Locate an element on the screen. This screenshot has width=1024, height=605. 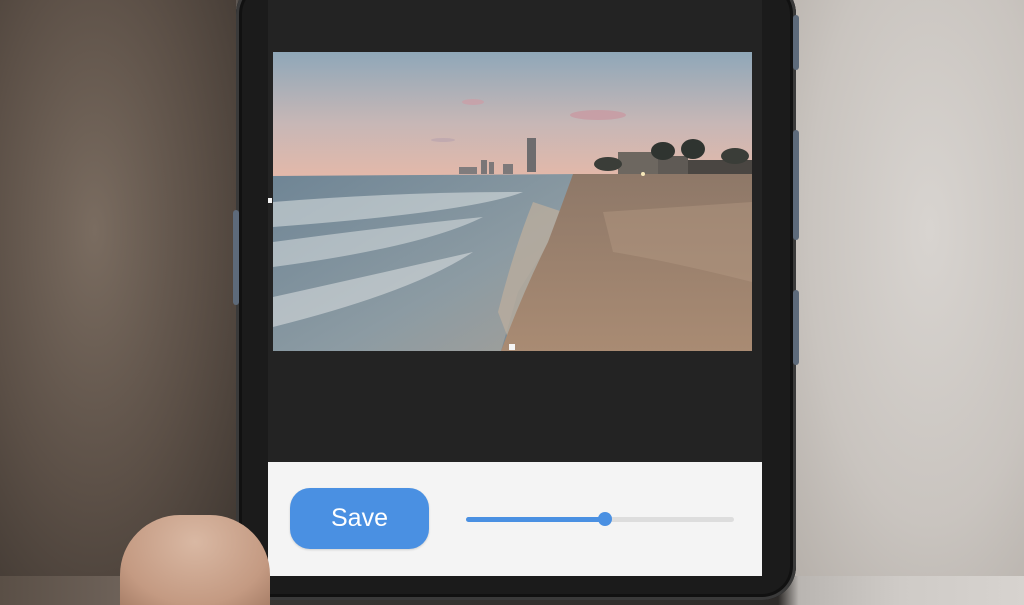
side-button is located at coordinates (236, 257).